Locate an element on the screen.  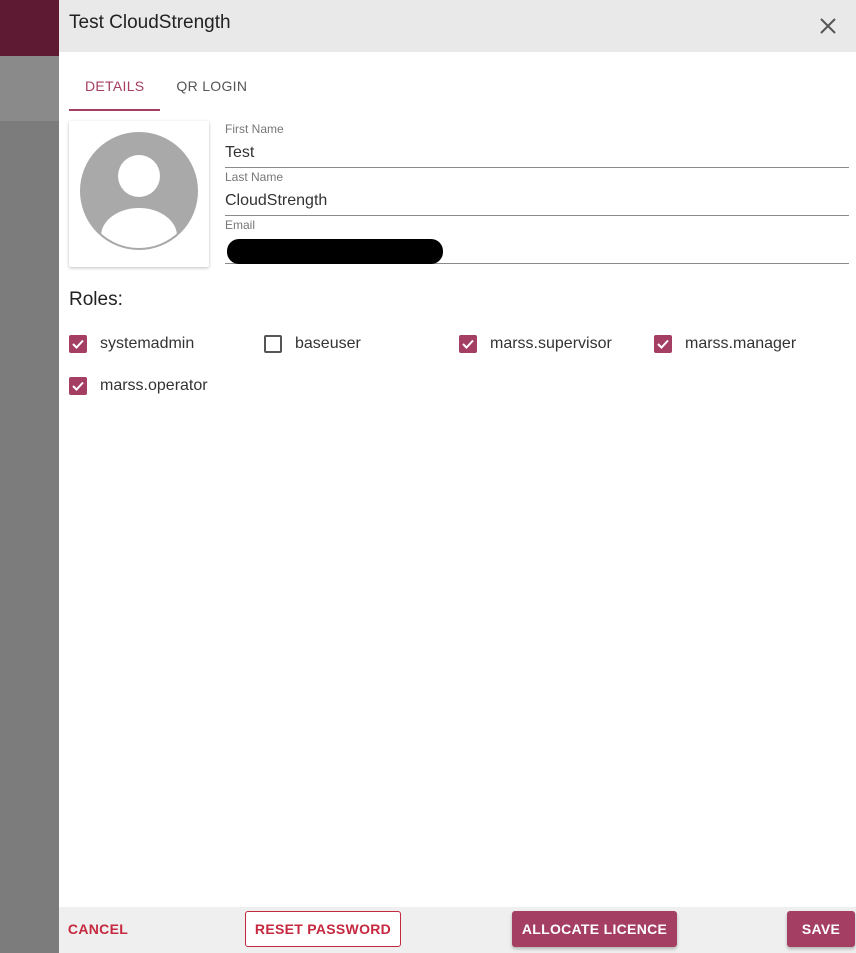
first-name-field: First Name Test is located at coordinates (537, 145).